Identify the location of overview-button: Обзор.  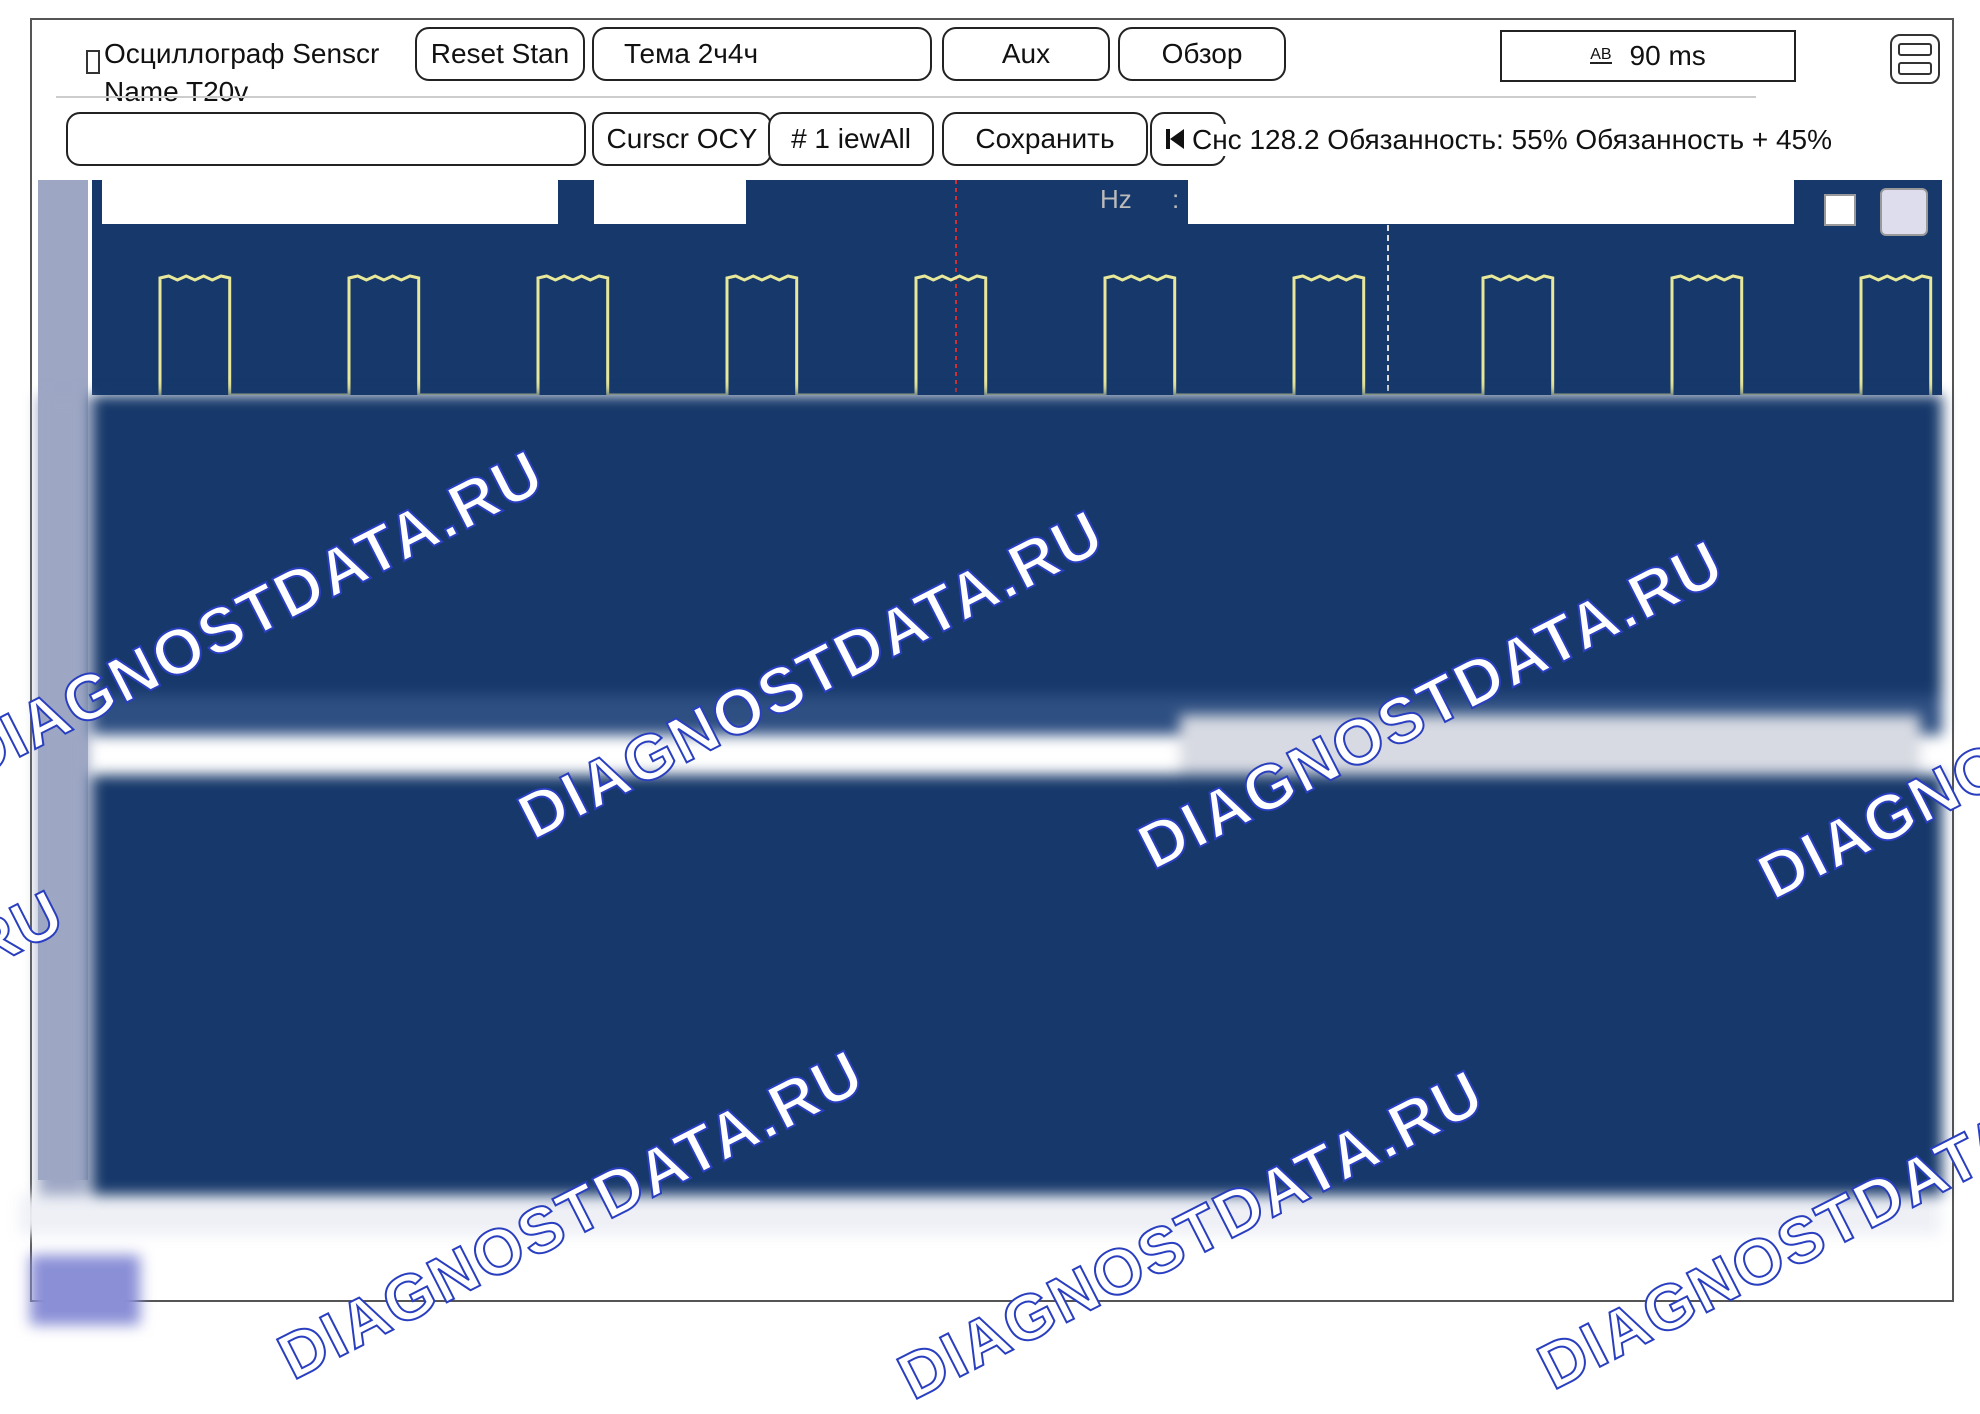
(1202, 54).